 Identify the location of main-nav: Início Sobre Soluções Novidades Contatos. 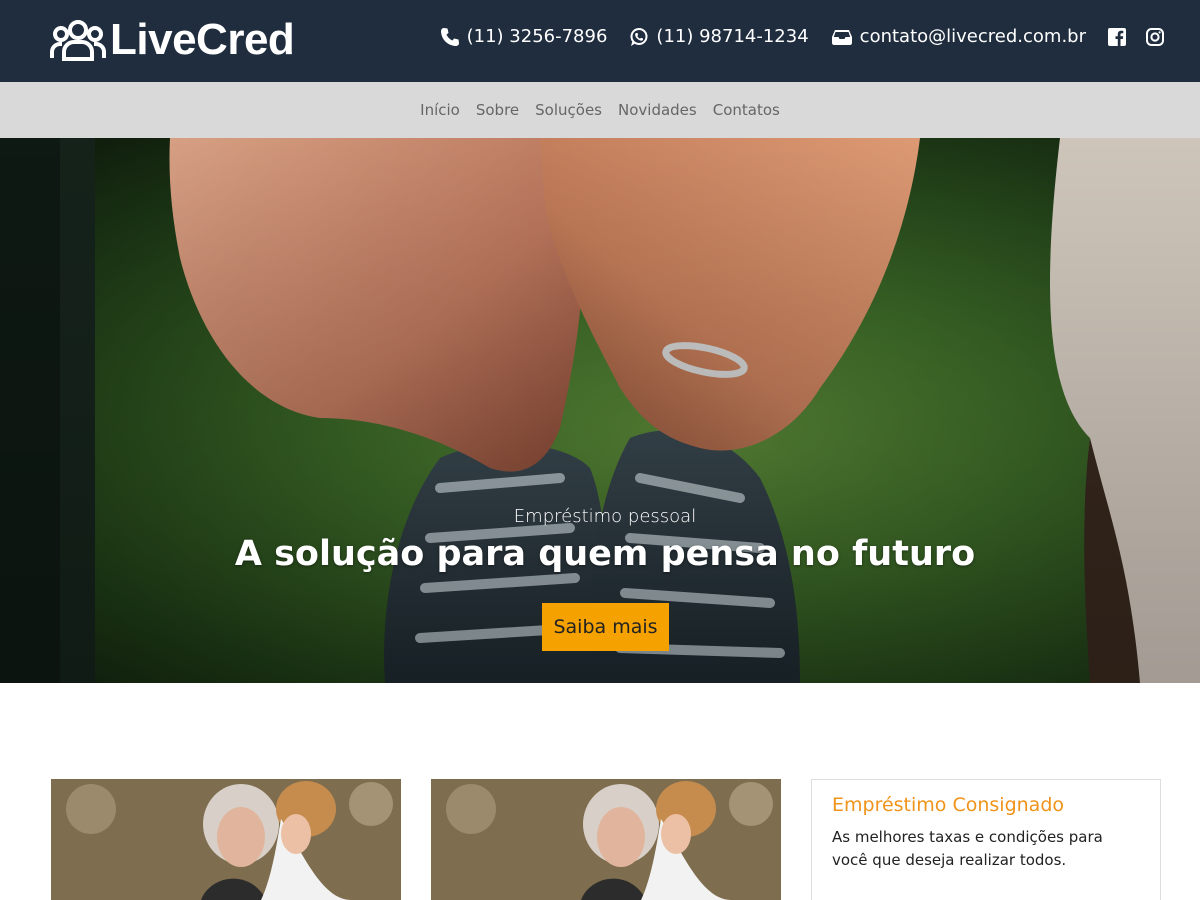
(600, 110).